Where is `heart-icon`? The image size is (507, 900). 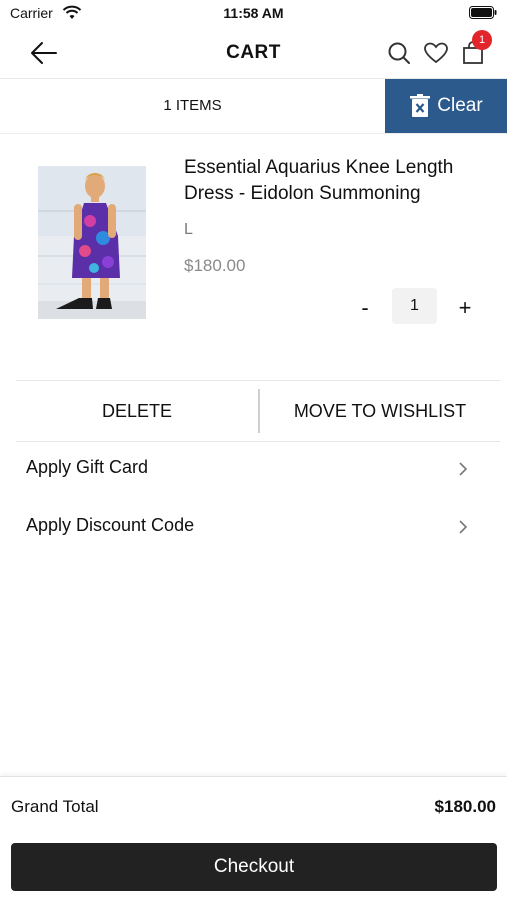 heart-icon is located at coordinates (436, 53).